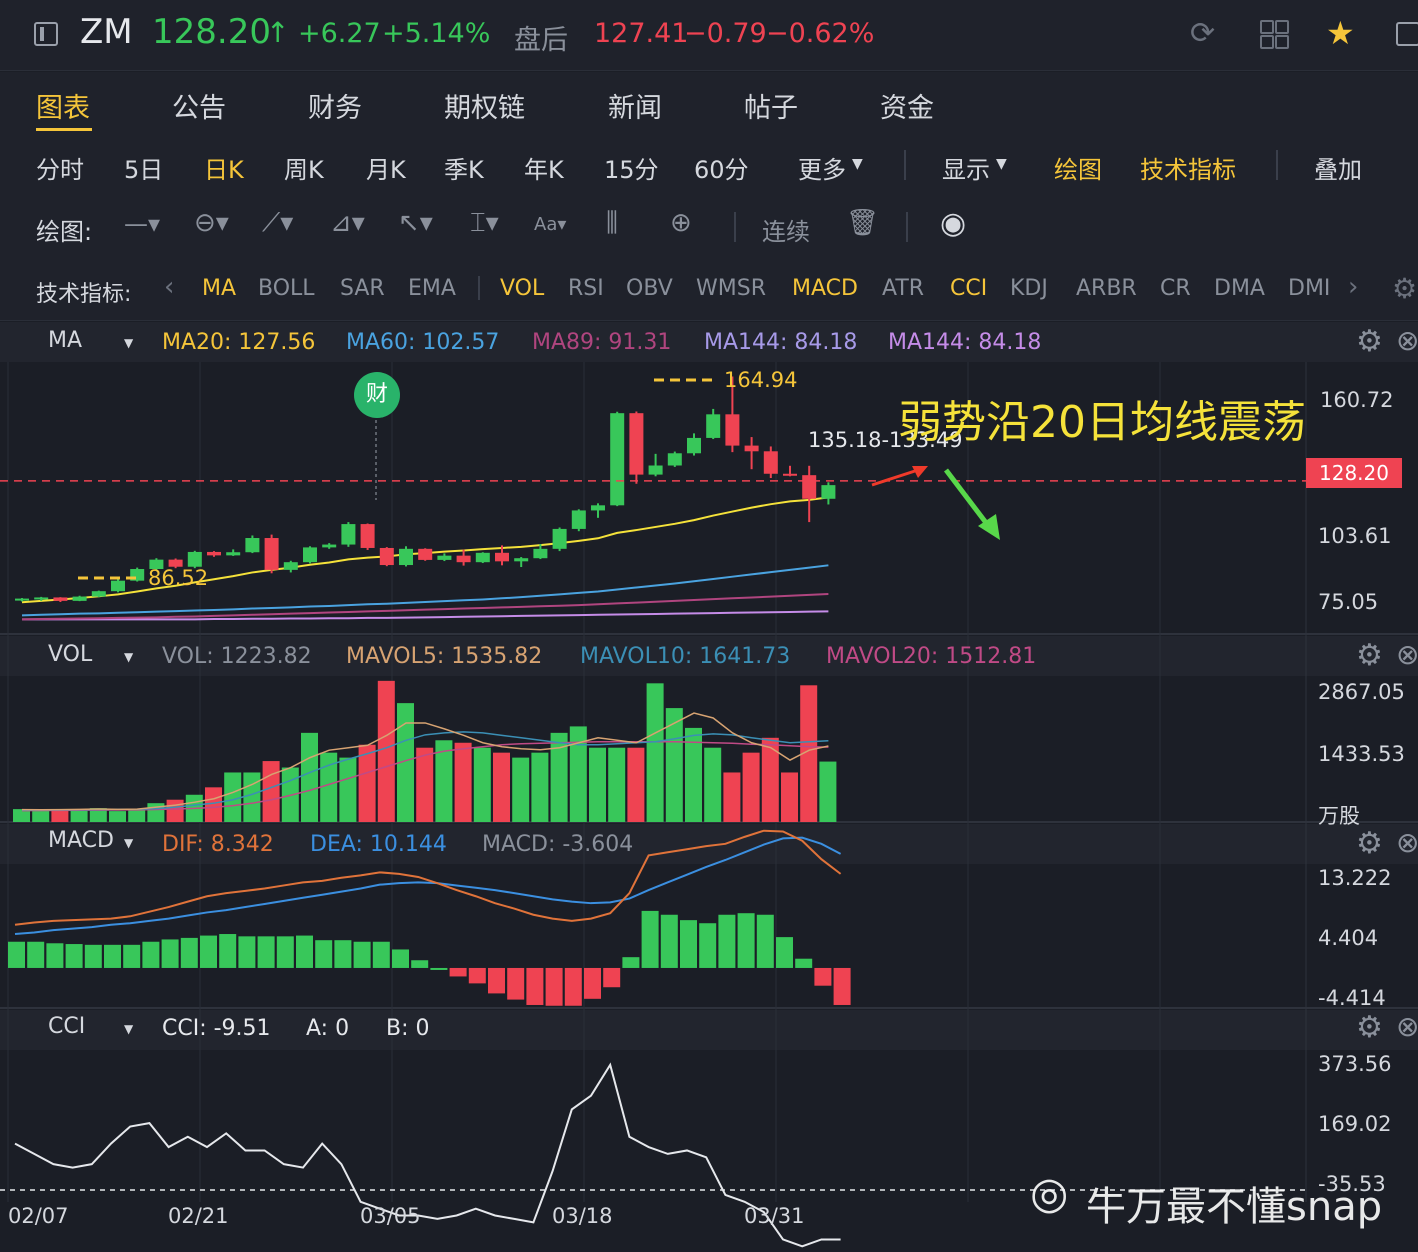  Describe the element at coordinates (63, 105) in the screenshot. I see `tab-chart: 图表` at that location.